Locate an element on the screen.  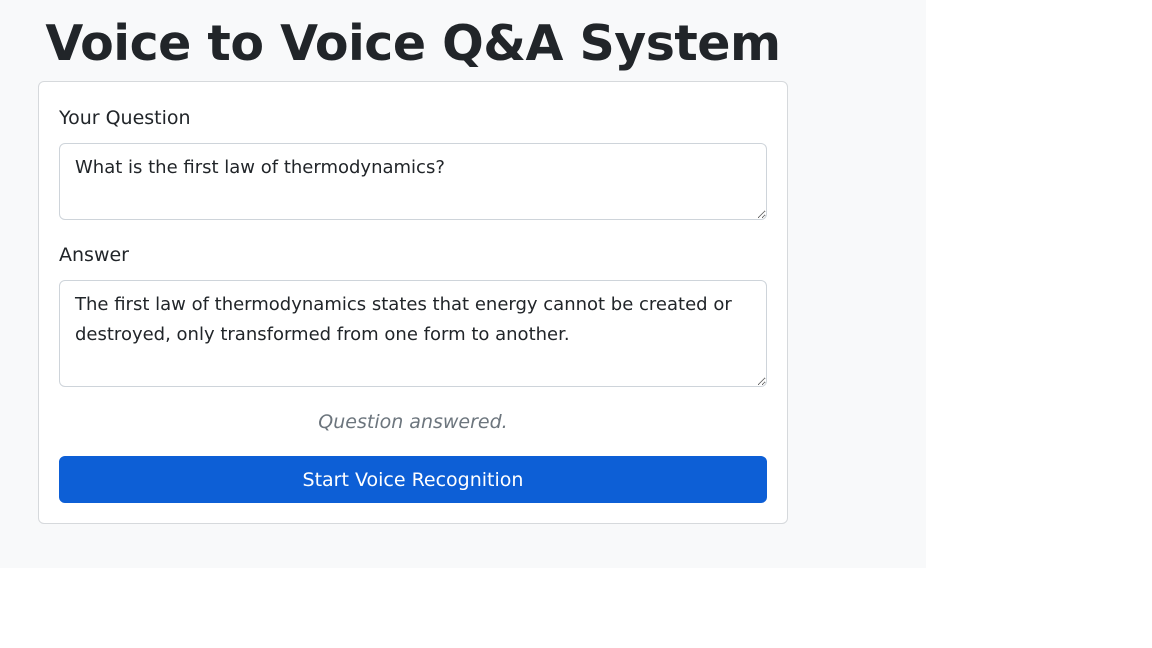
page-title: Voice to Voice Q&A System is located at coordinates (413, 43).